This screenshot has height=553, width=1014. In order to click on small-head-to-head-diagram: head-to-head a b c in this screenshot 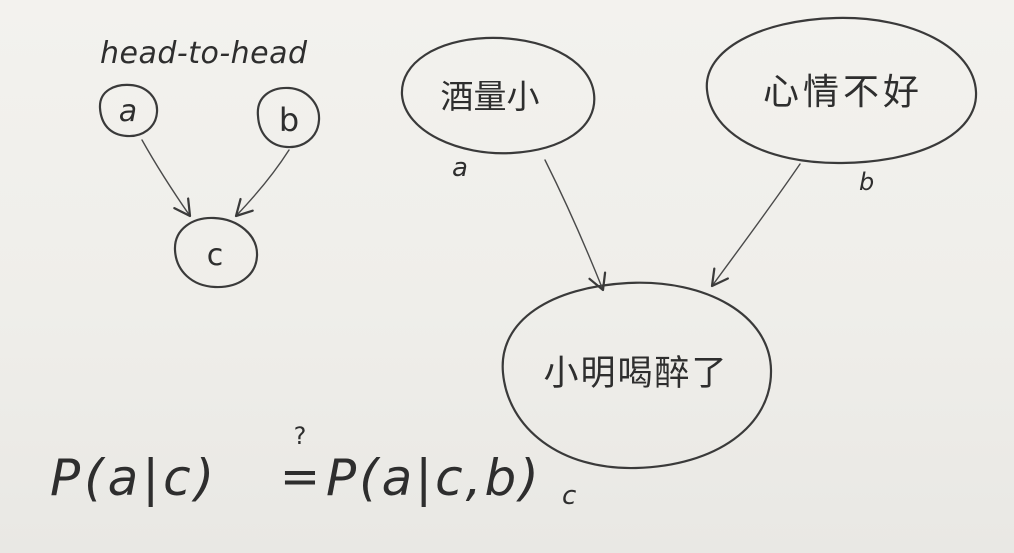, I will do `click(209, 162)`.